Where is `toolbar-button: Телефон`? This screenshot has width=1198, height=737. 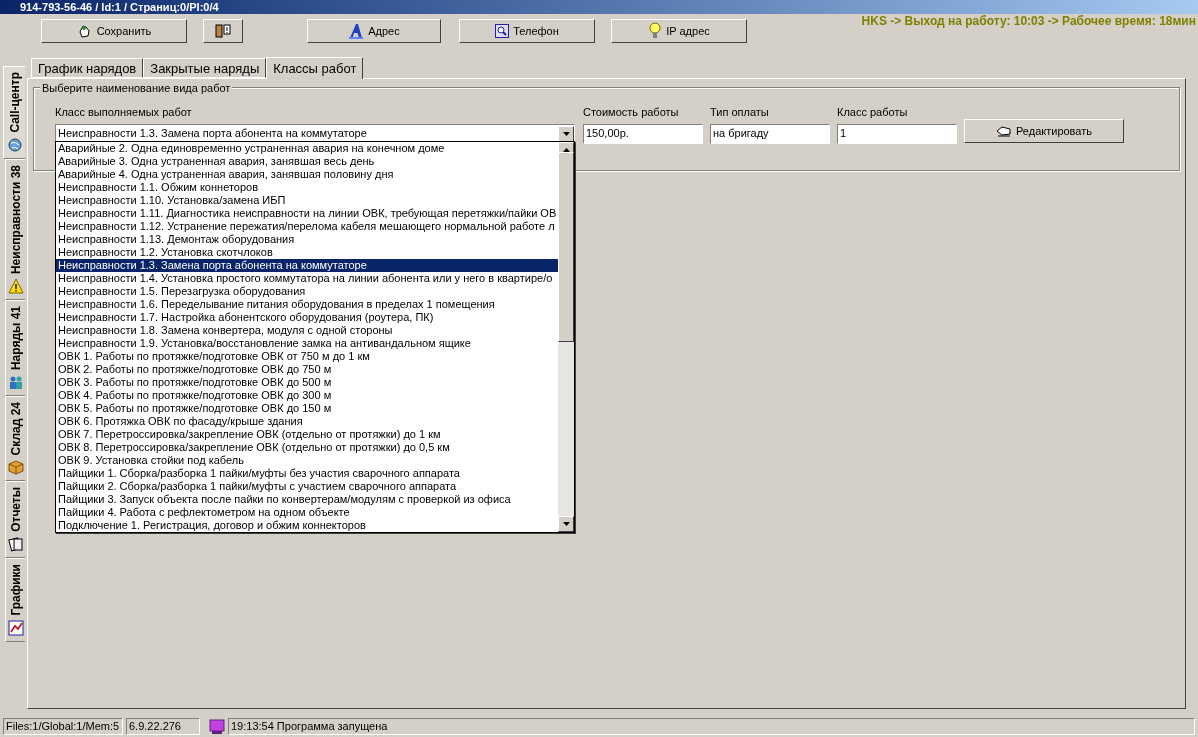 toolbar-button: Телефон is located at coordinates (527, 31).